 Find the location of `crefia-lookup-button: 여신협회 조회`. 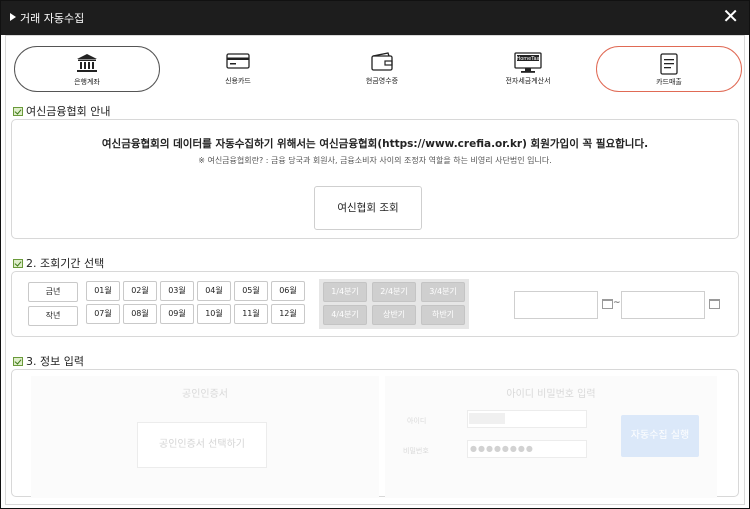

crefia-lookup-button: 여신협회 조회 is located at coordinates (368, 208).